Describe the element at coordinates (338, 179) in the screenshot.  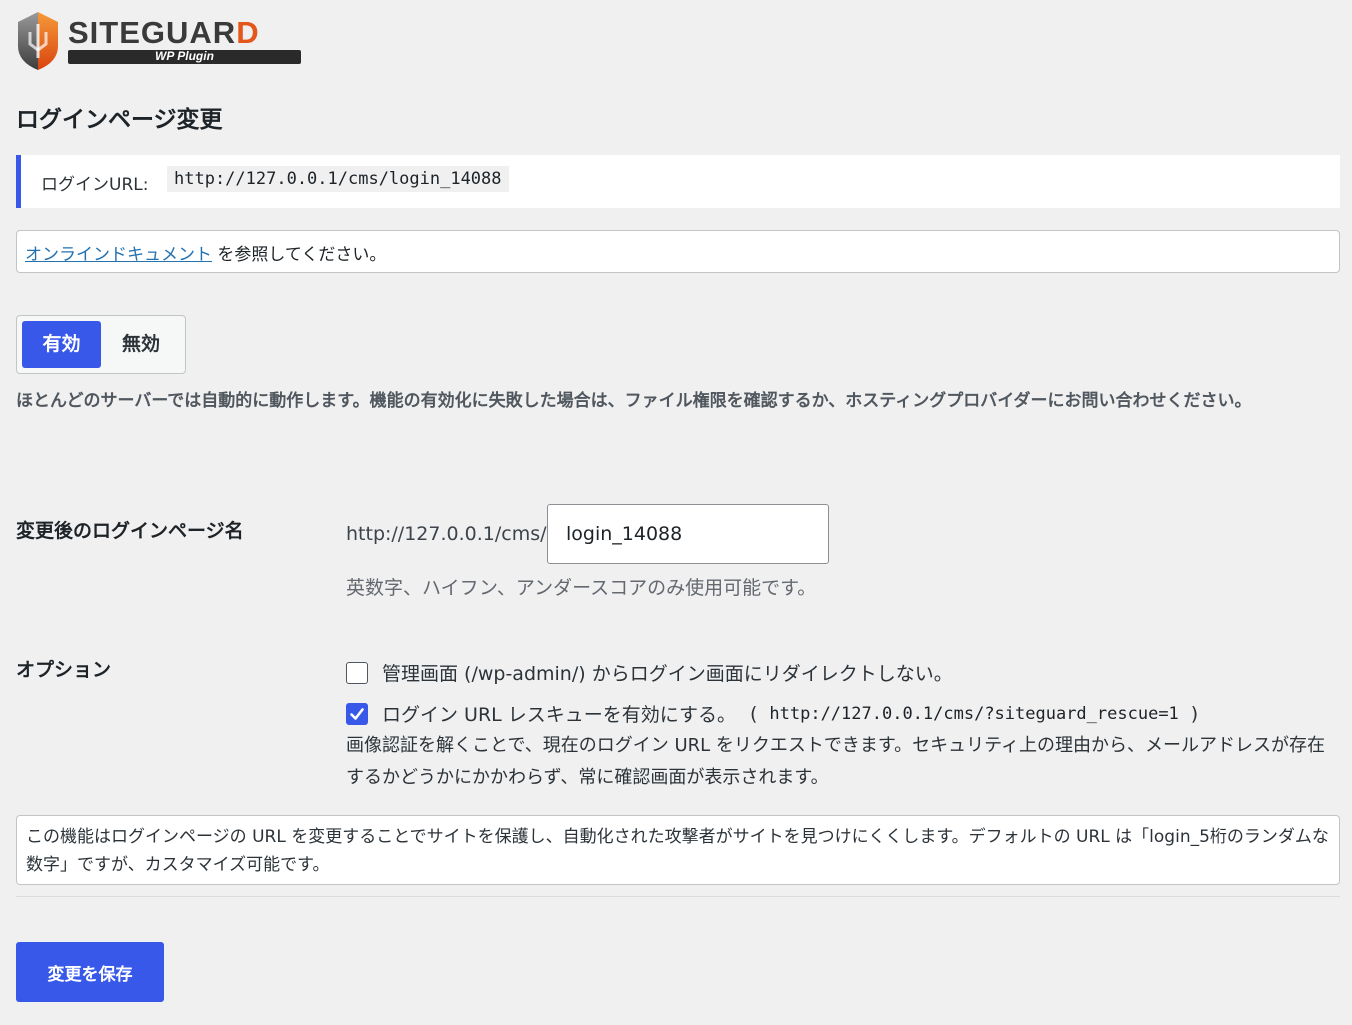
I see `login-url-code: http://127.0.0.1/cms/login_14088` at that location.